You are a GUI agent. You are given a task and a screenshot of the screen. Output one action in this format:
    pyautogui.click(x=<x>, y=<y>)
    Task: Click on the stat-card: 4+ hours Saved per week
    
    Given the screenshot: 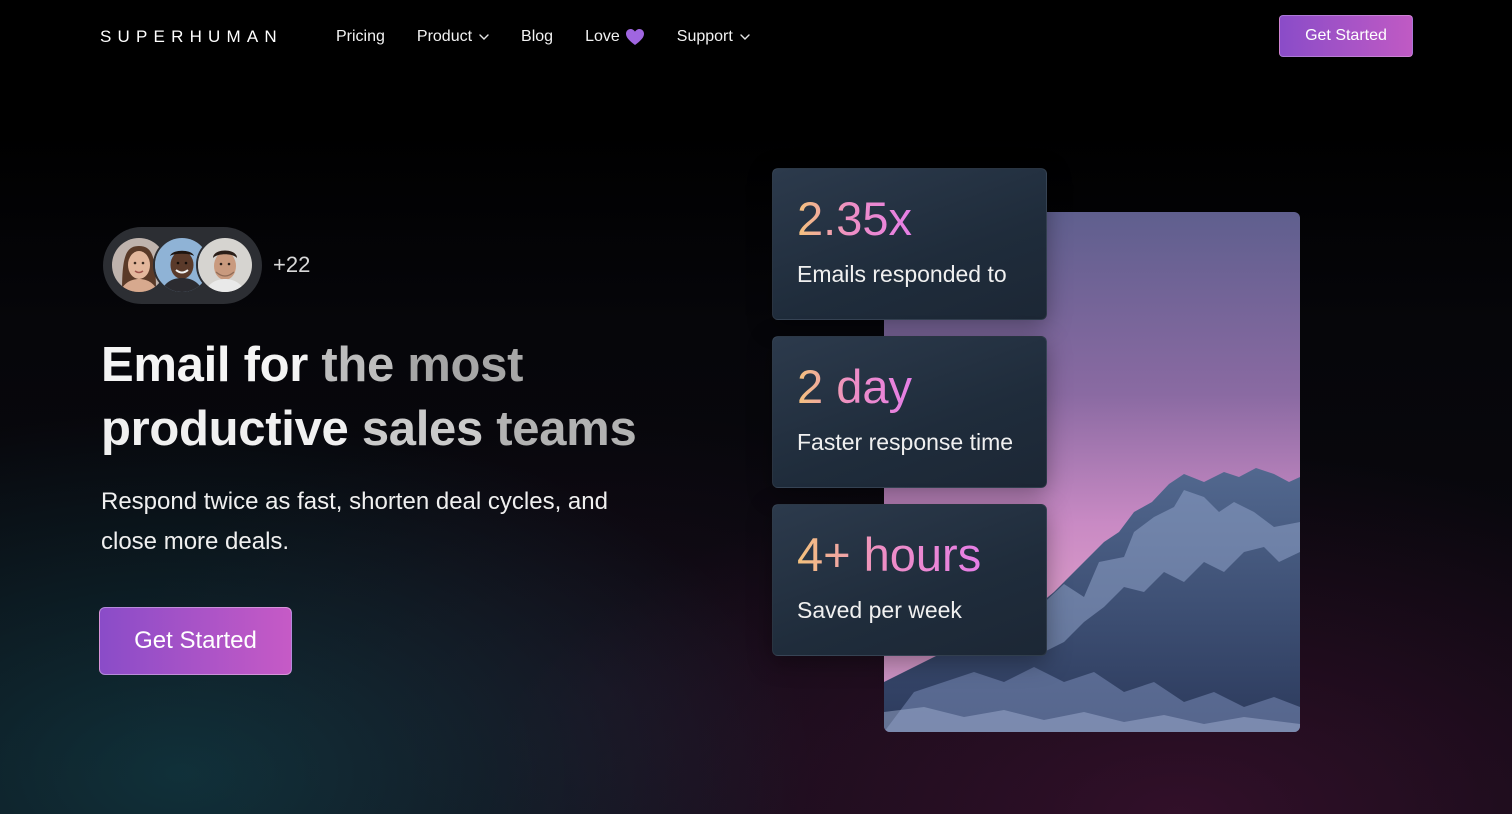 What is the action you would take?
    pyautogui.click(x=909, y=580)
    